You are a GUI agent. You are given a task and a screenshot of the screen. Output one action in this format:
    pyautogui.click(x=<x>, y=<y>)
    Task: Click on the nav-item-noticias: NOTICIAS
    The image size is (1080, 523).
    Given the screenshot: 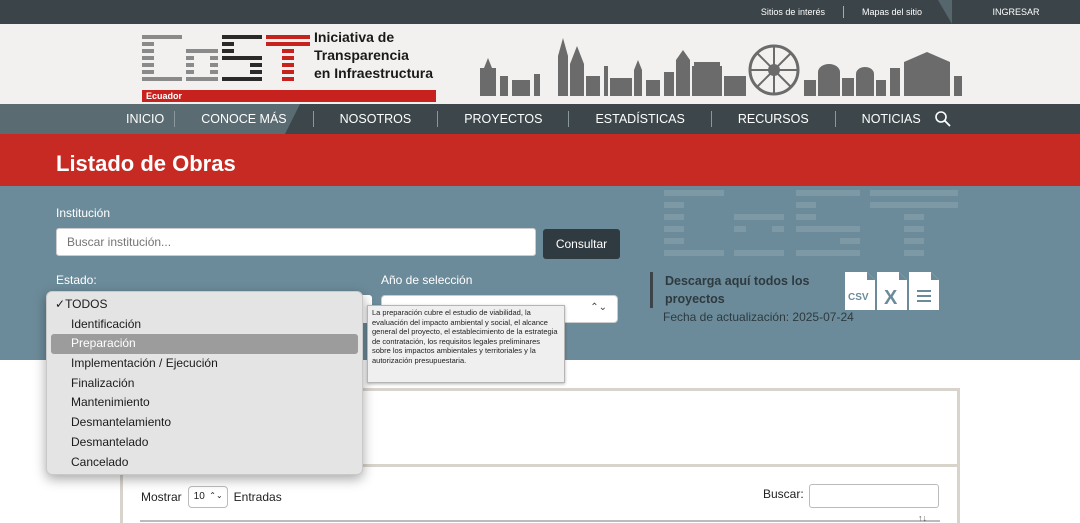 What is the action you would take?
    pyautogui.click(x=891, y=119)
    